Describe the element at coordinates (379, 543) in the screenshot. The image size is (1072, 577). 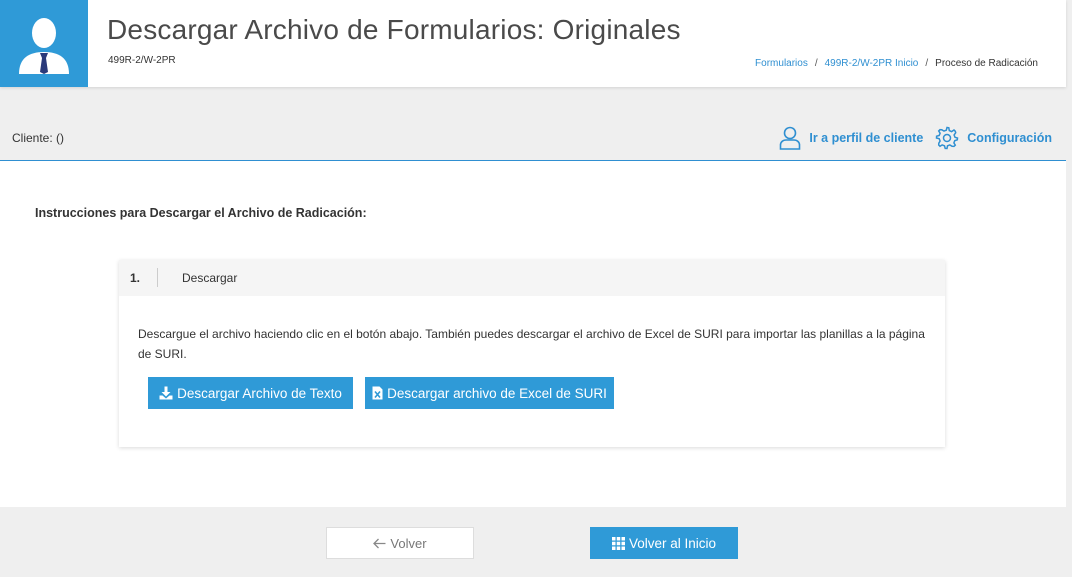
I see `arrow-left-icon` at that location.